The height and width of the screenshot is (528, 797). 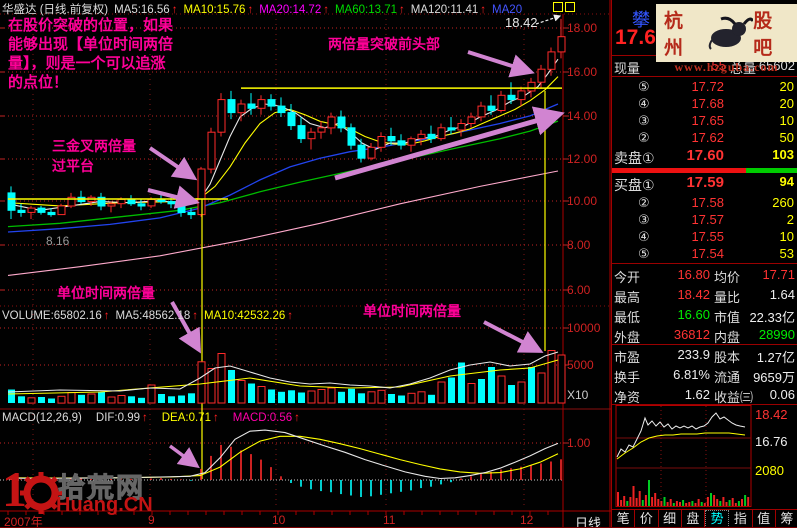 I want to click on sell-order-row-0: ⑤ 17.72 20, so click(x=704, y=86).